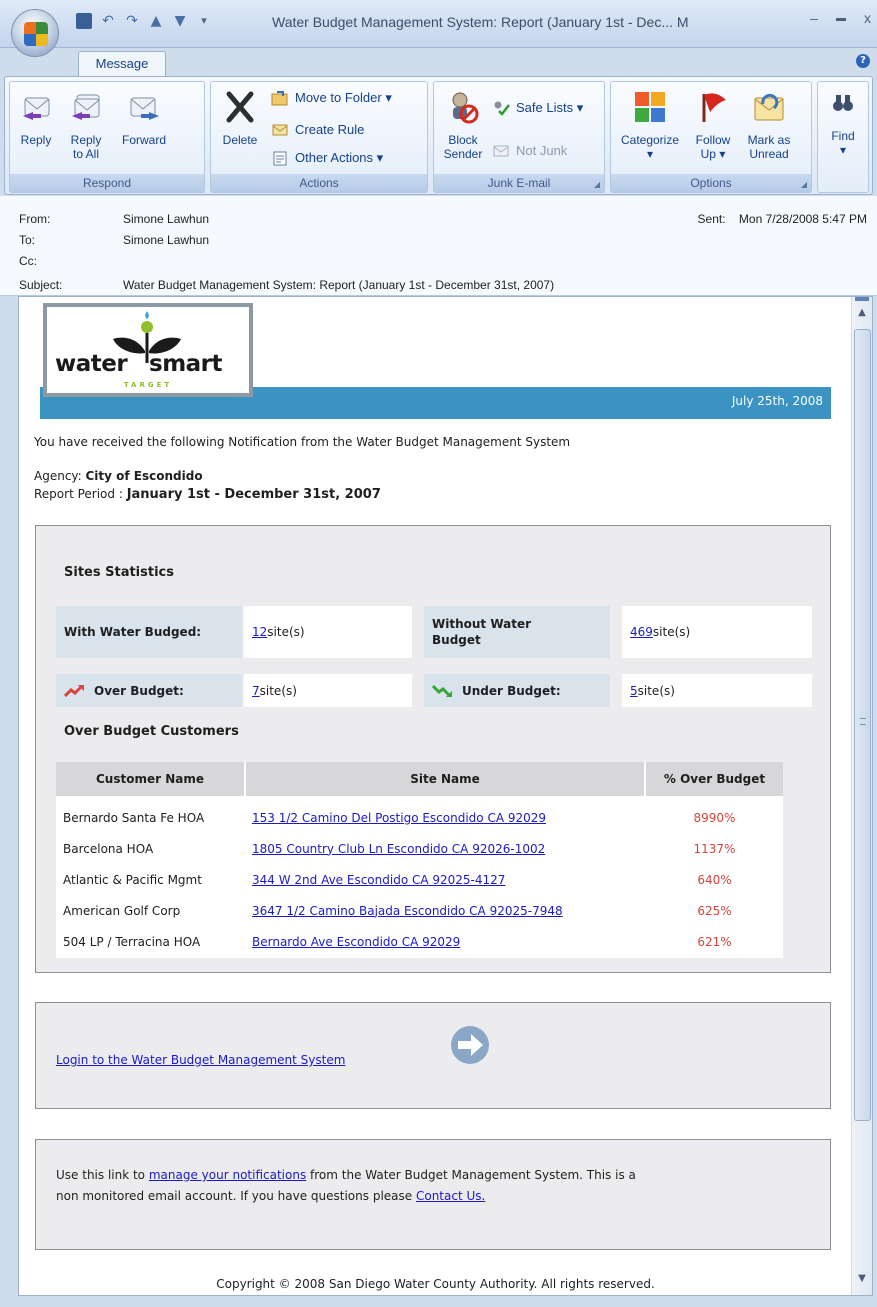  I want to click on other-actions-button: Other Actions ▾, so click(327, 158).